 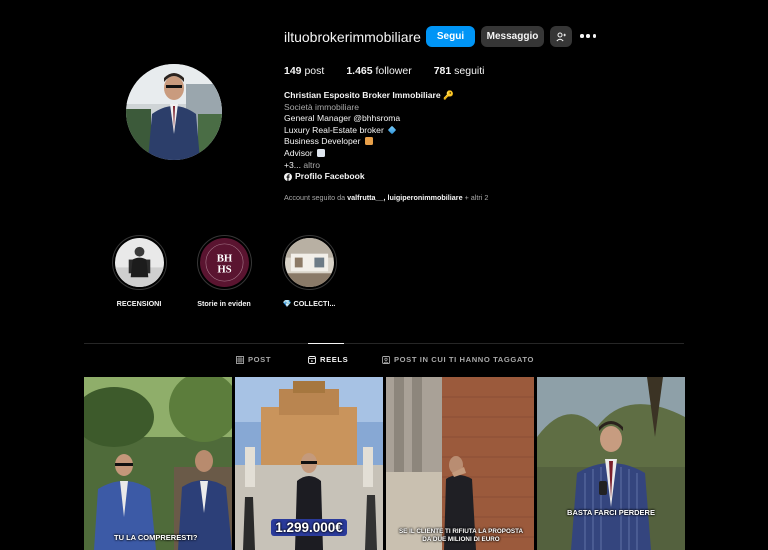 I want to click on reel-price-caption: 1.299.000€, so click(x=309, y=527).